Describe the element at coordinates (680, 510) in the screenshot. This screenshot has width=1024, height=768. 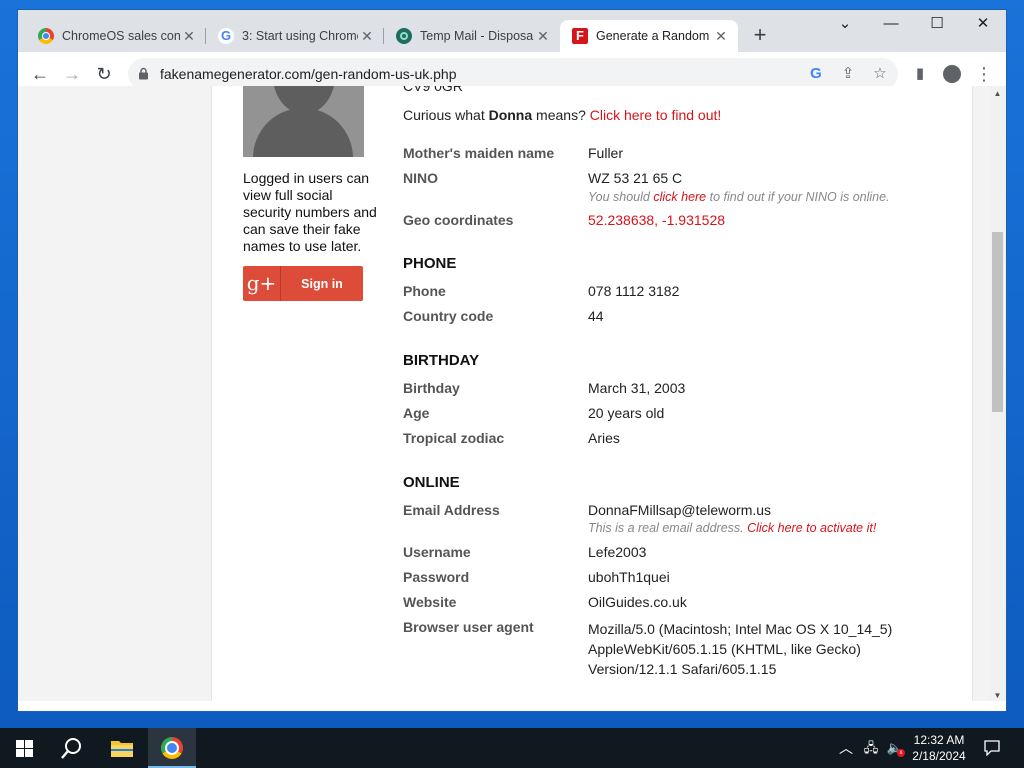
I see `email-value: DonnaFMillsap@teleworm.us` at that location.